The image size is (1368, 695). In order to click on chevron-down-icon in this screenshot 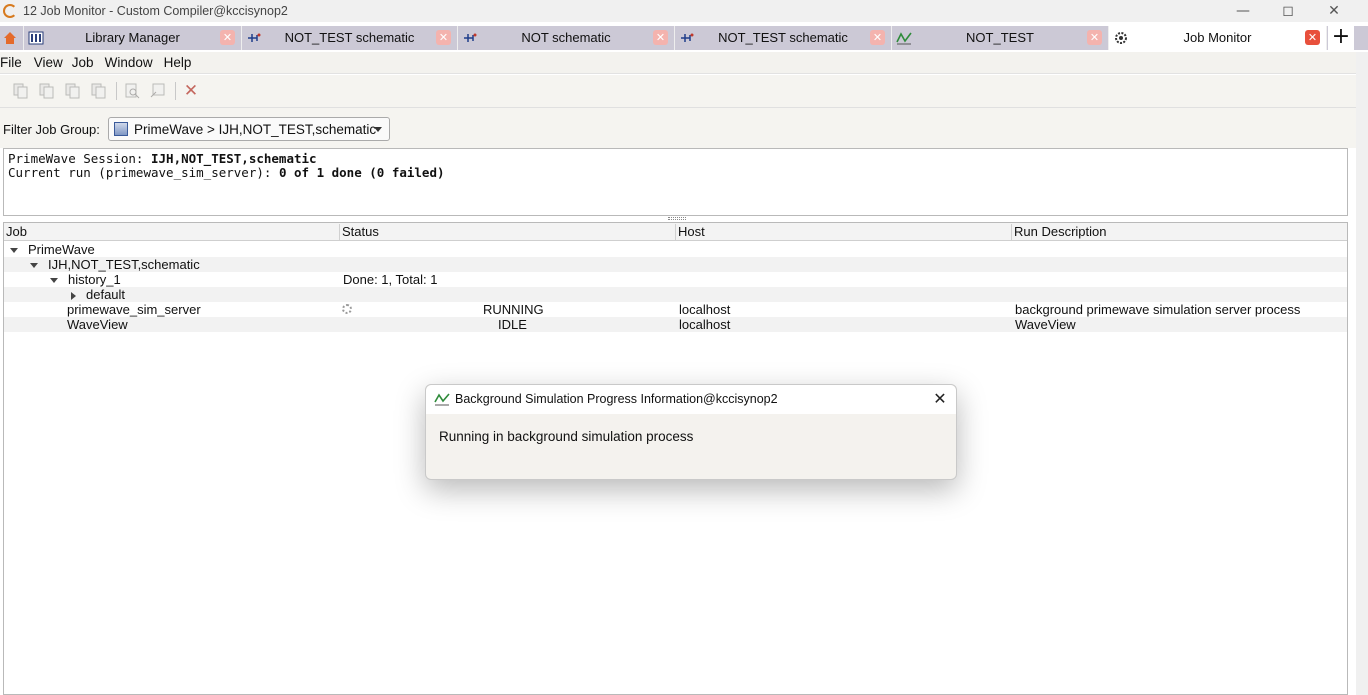, I will do `click(378, 129)`.